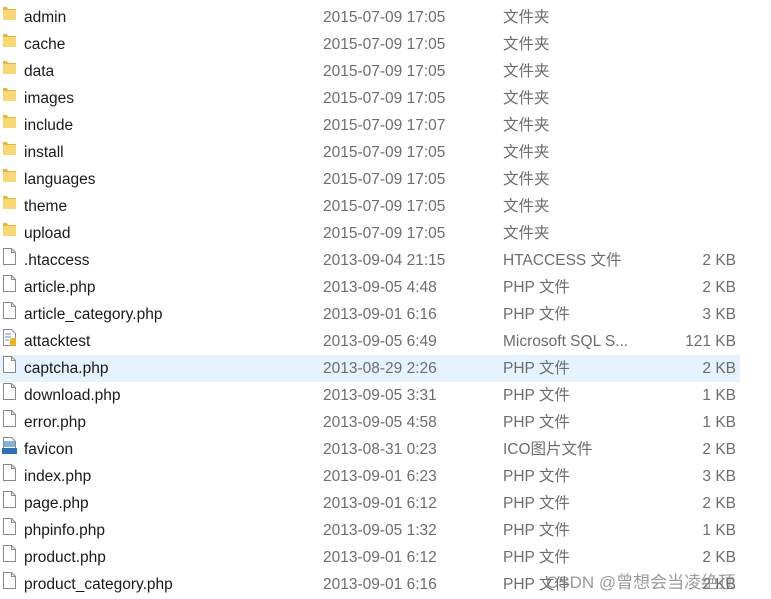 The image size is (771, 599). I want to click on file-name: page.php, so click(56, 503).